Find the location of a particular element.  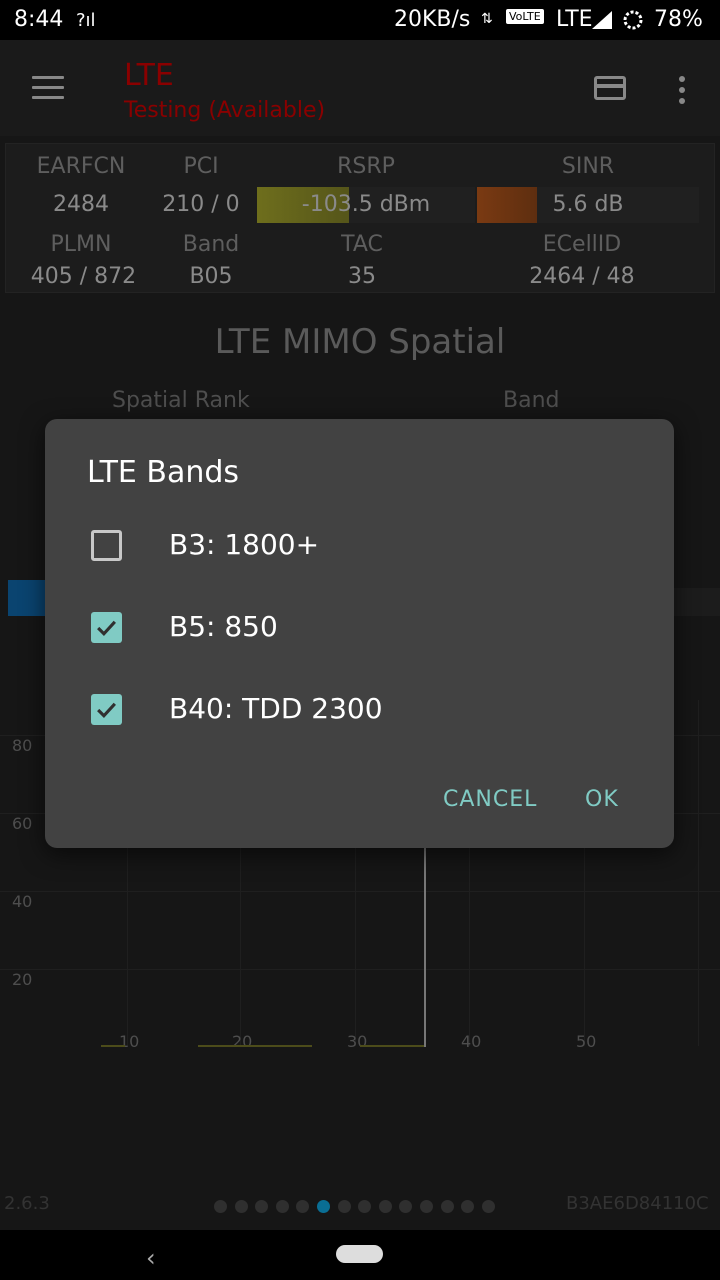

band-chart-label: Band is located at coordinates (531, 400).